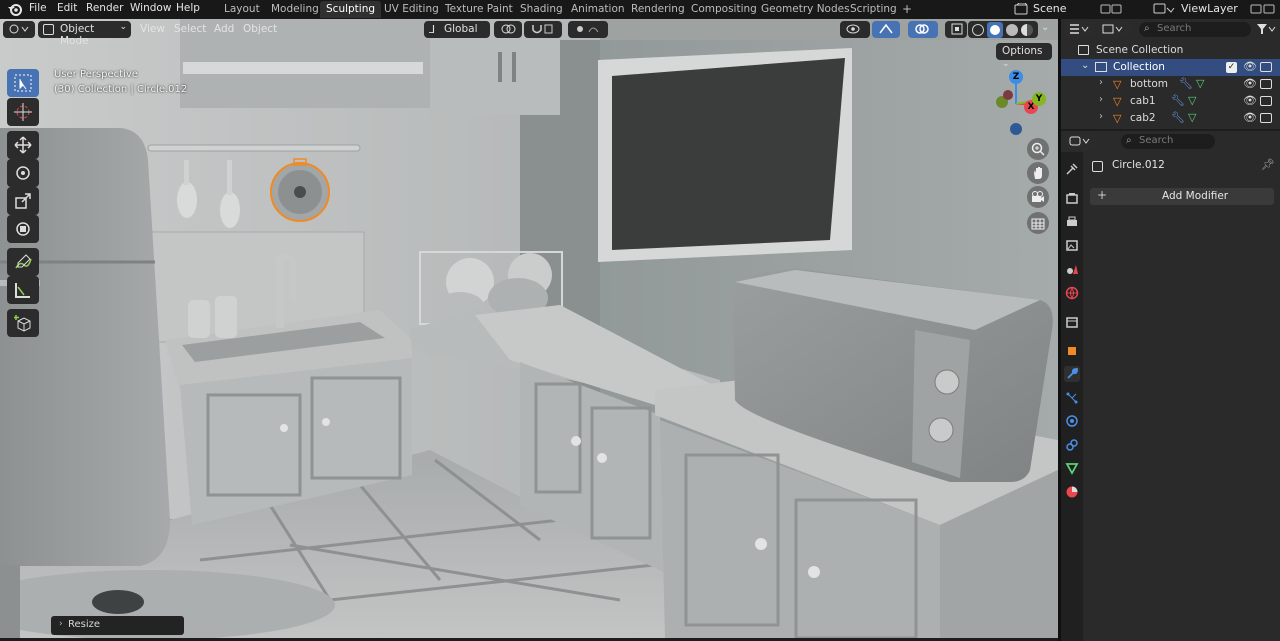 This screenshot has width=1280, height=641. Describe the element at coordinates (1111, 9) in the screenshot. I see `scene-browse-icon` at that location.